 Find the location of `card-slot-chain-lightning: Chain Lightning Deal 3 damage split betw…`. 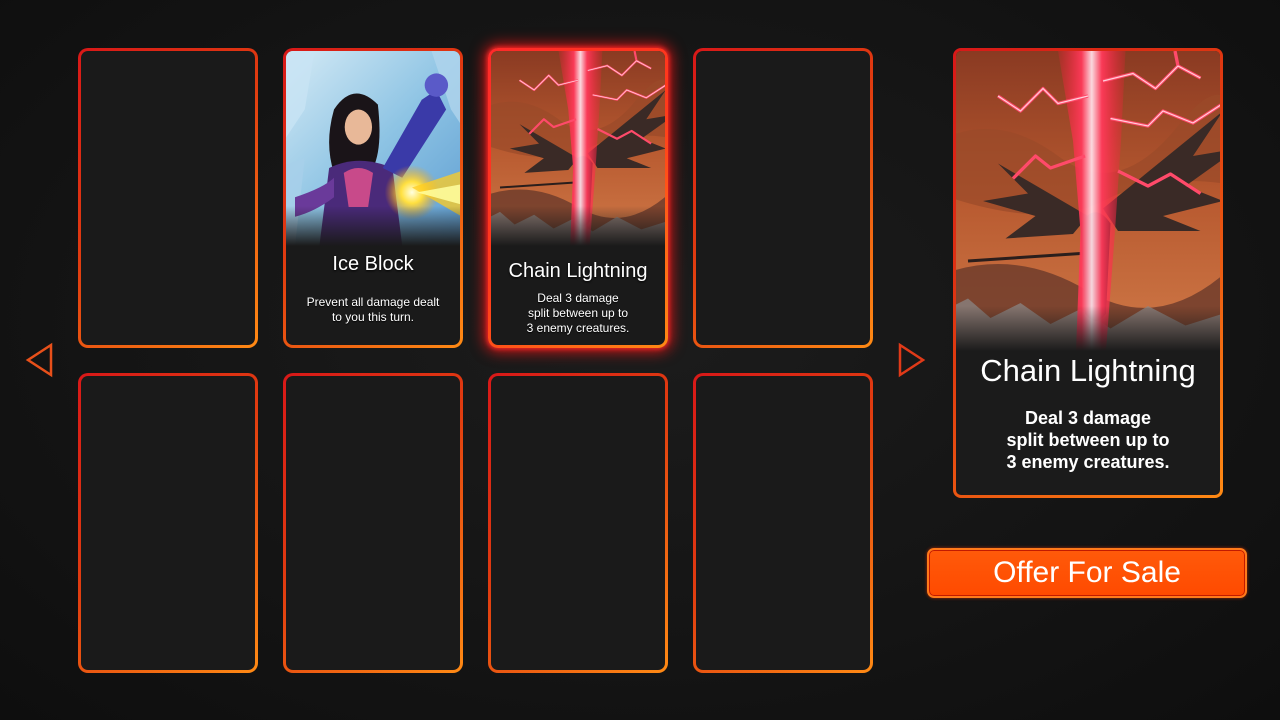

card-slot-chain-lightning: Chain Lightning Deal 3 damage split betw… is located at coordinates (578, 198).